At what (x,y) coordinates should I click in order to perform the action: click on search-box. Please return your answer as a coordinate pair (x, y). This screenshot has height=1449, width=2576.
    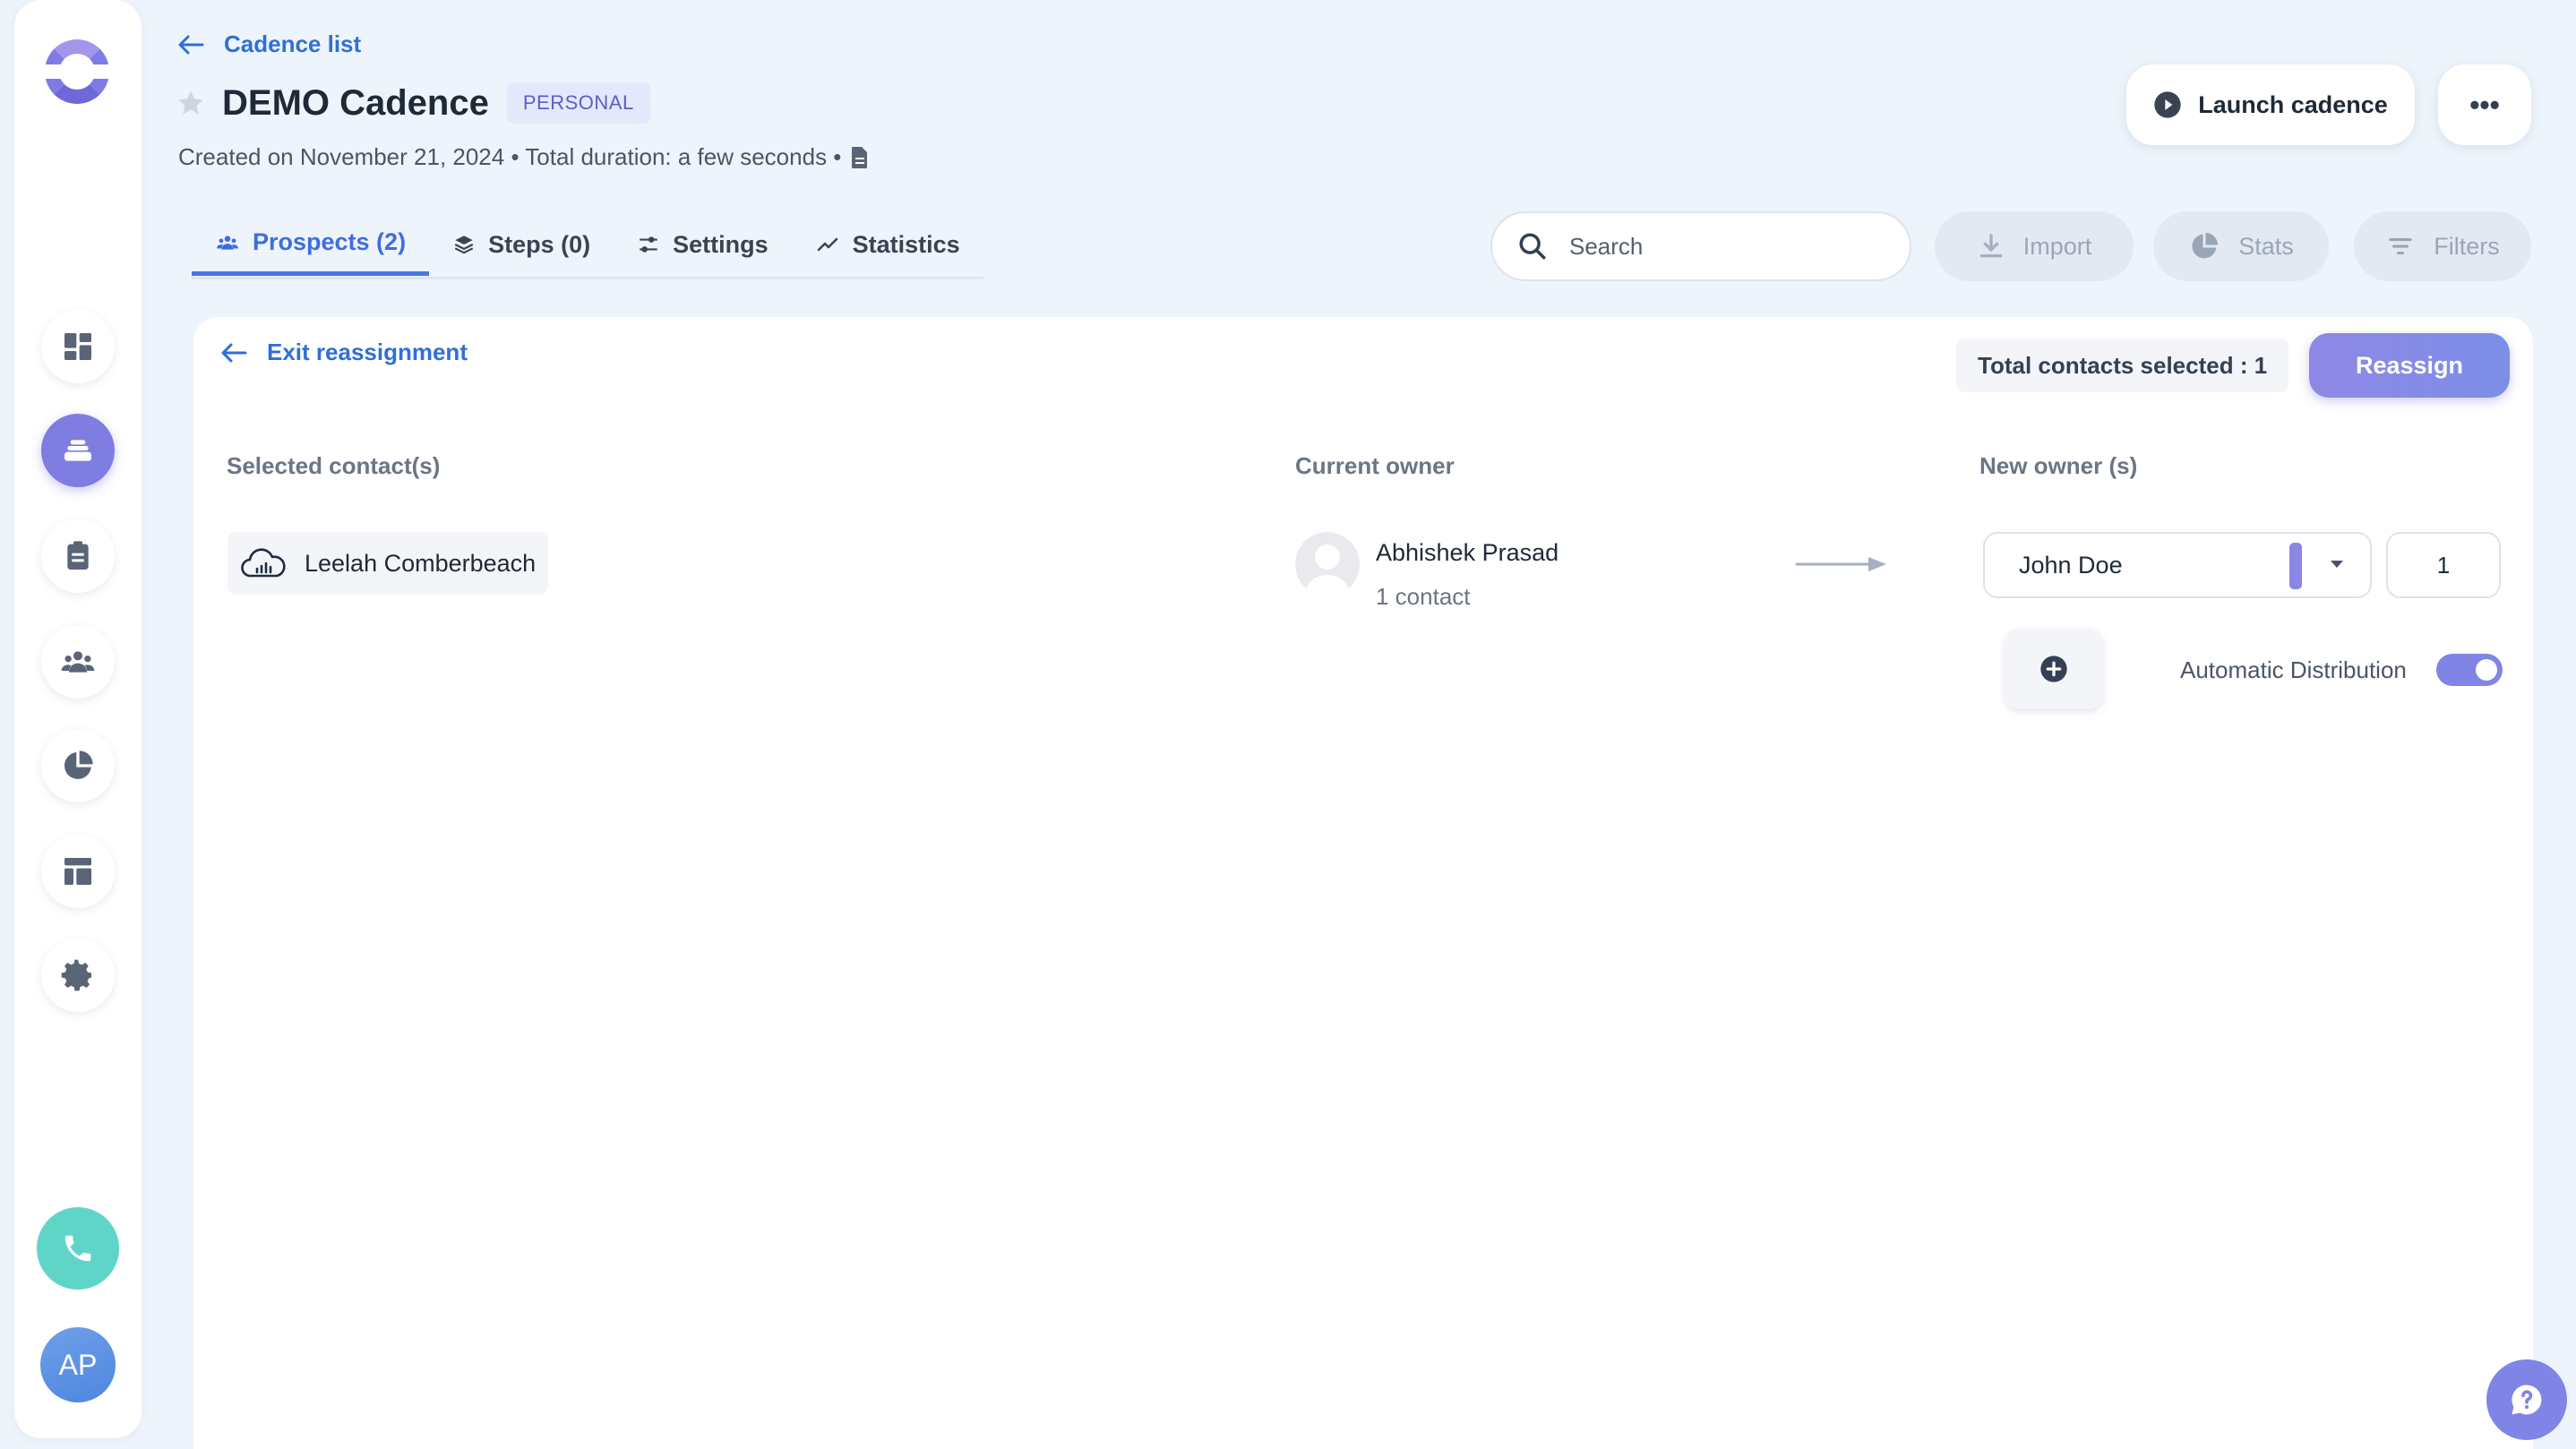
    Looking at the image, I should click on (1700, 246).